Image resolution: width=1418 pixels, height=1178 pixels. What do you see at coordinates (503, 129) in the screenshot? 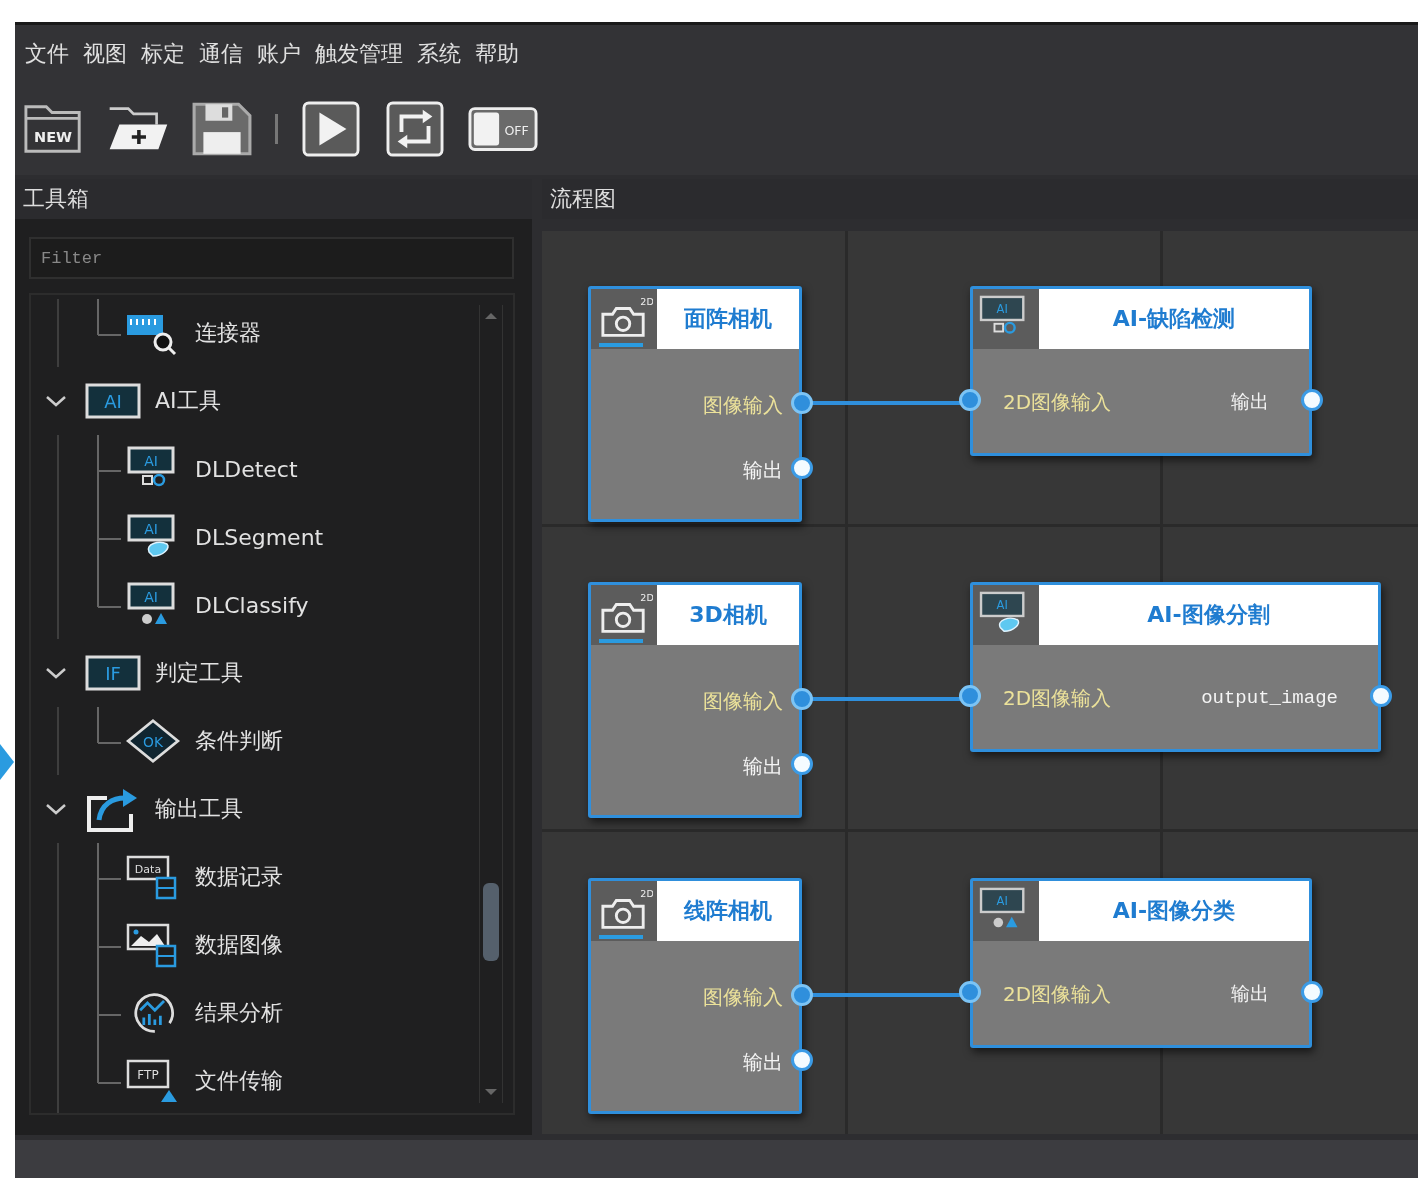
I see `toggle-switch: OFF` at bounding box center [503, 129].